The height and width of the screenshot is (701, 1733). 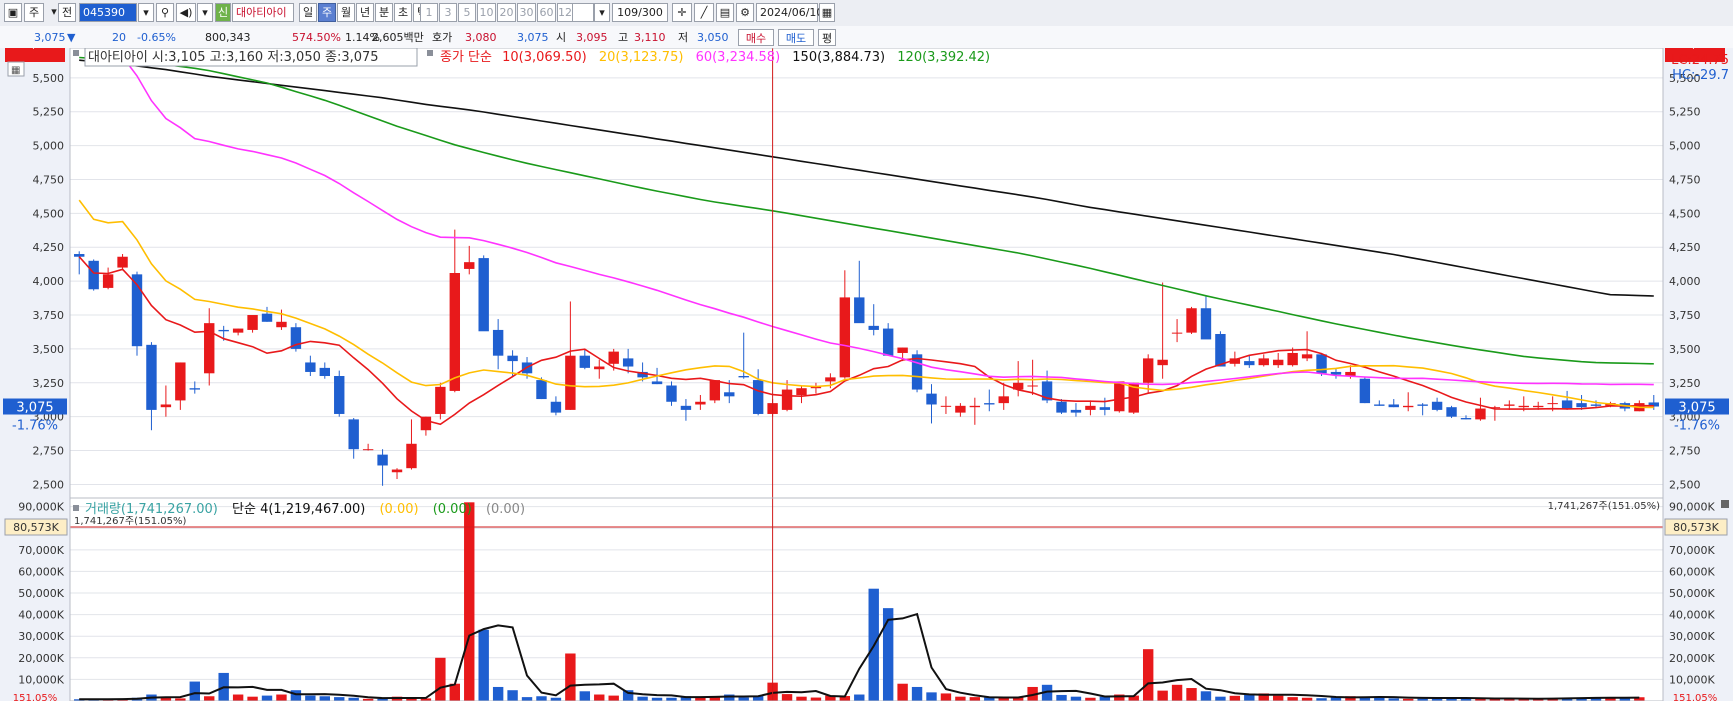 I want to click on price-tick-label: 3,500, so click(x=1685, y=349).